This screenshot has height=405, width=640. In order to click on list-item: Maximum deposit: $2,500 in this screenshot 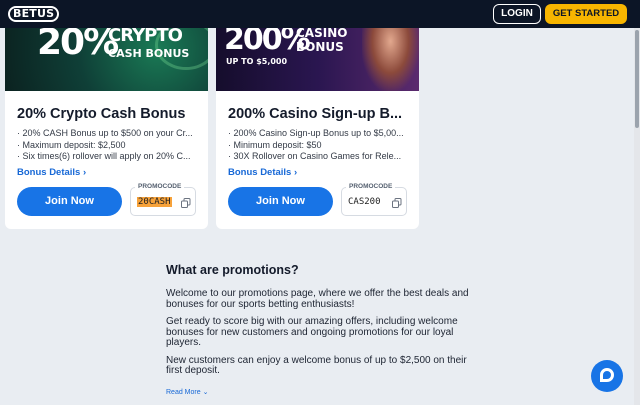, I will do `click(108, 146)`.